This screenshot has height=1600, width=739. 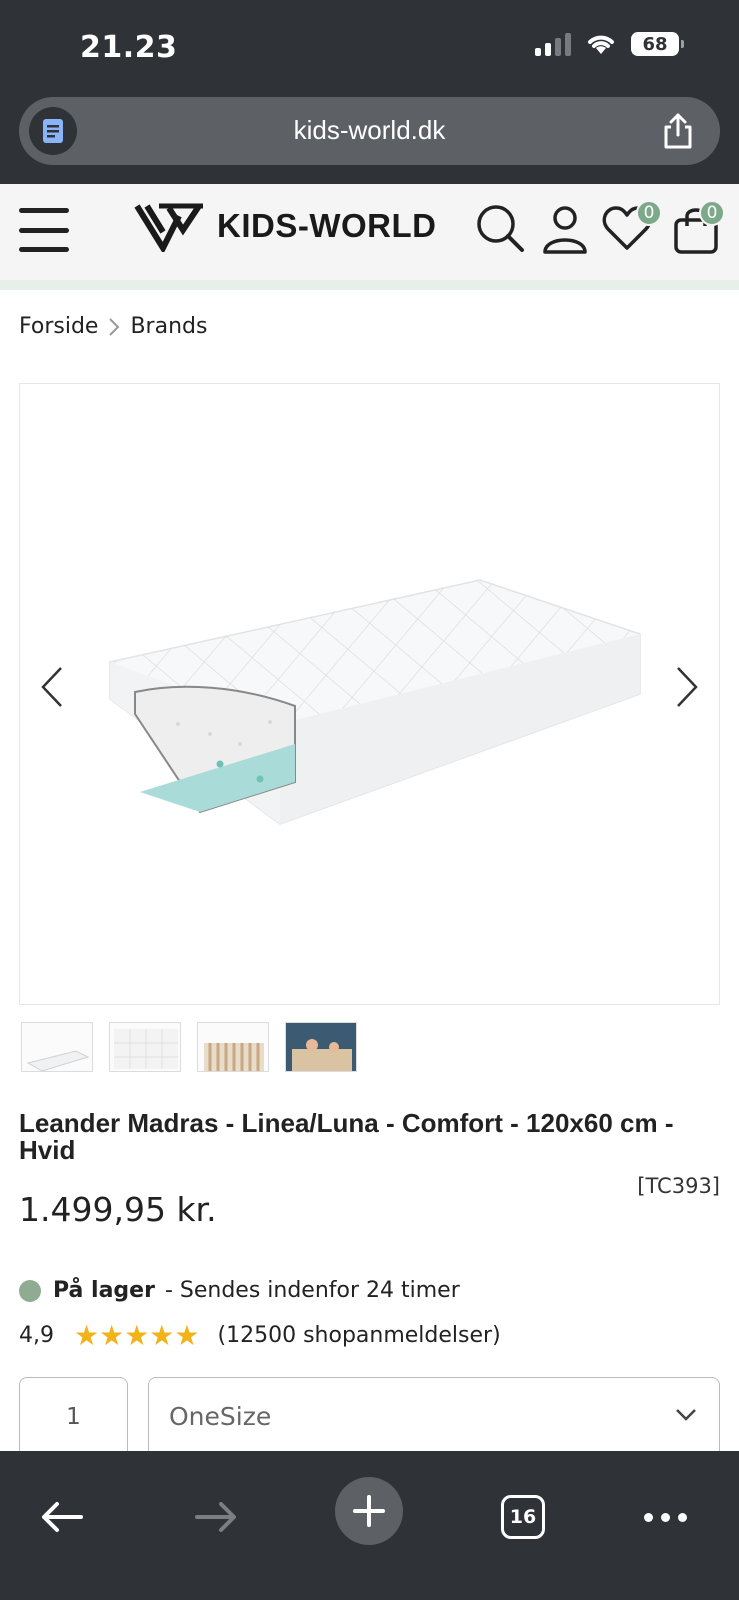 What do you see at coordinates (220, 1416) in the screenshot?
I see `size-select-value: OneSize` at bounding box center [220, 1416].